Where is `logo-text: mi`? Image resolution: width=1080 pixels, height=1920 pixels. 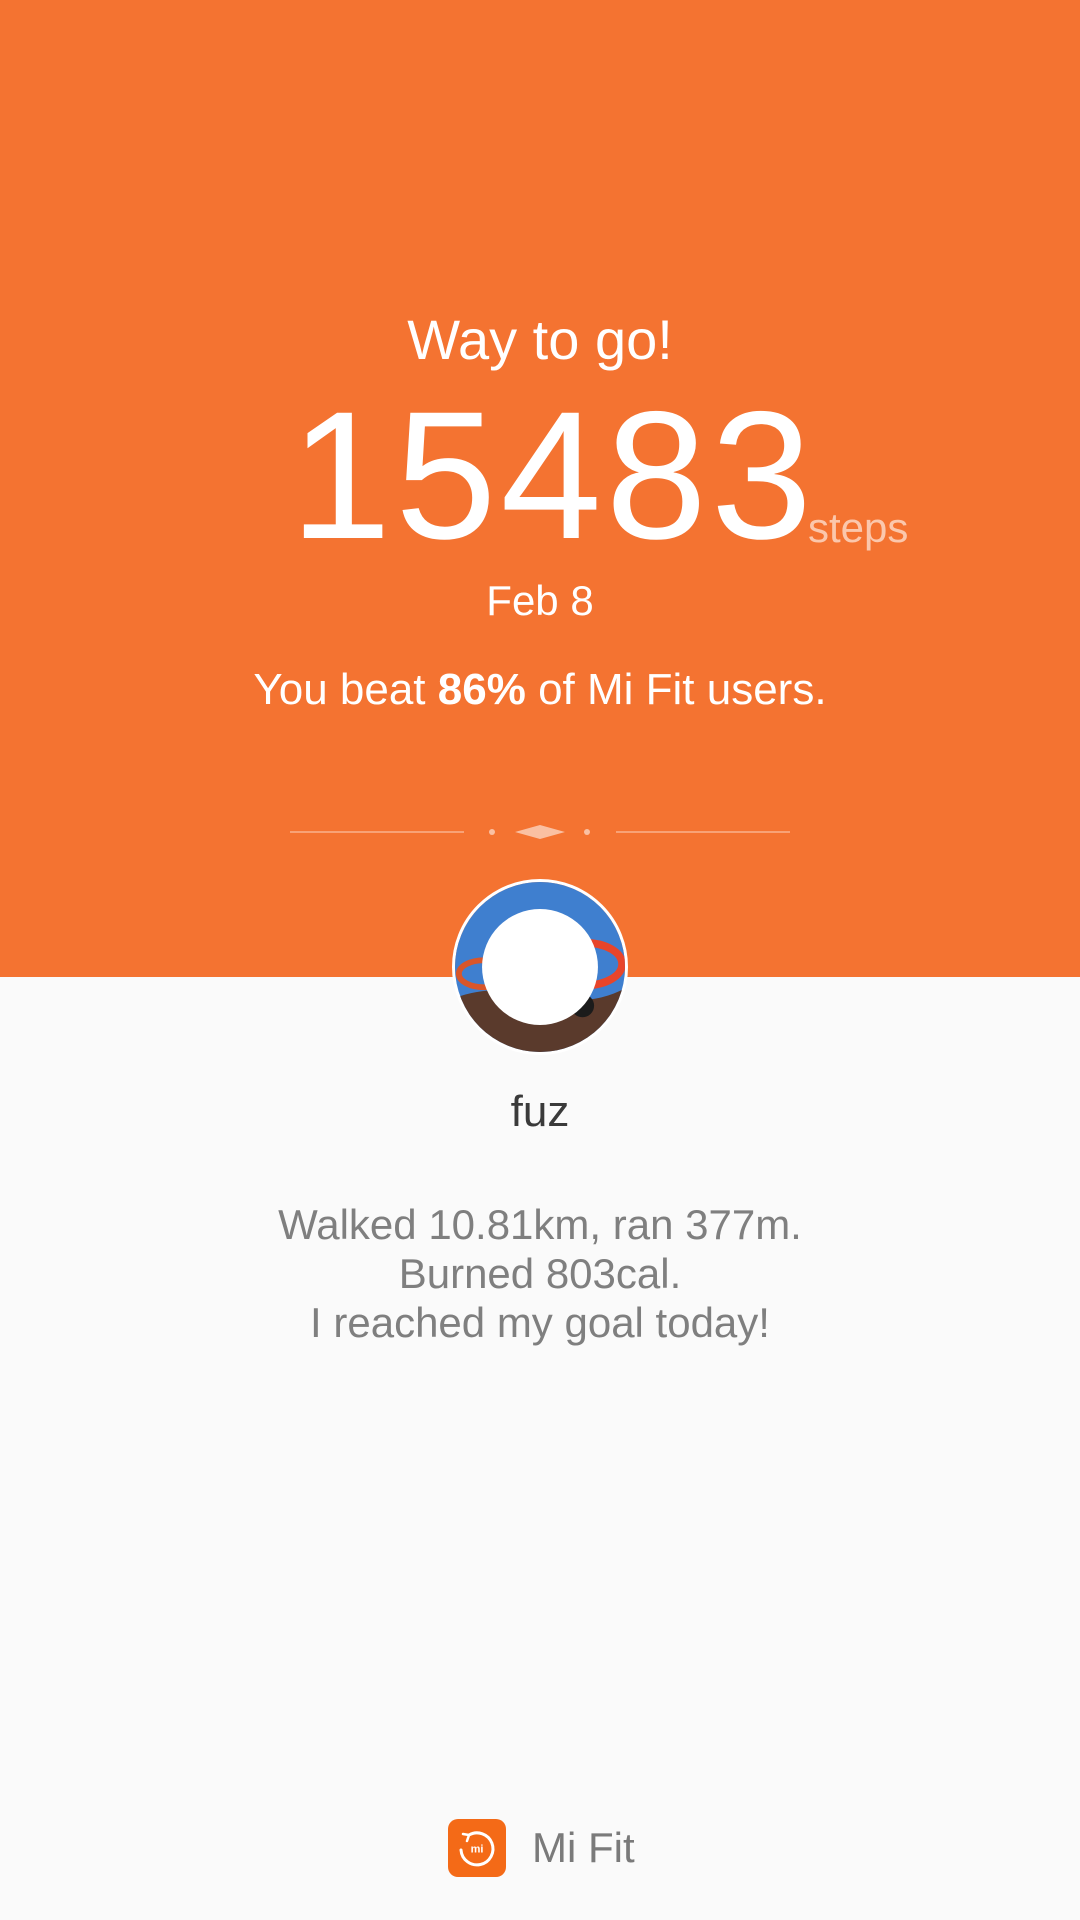 logo-text: mi is located at coordinates (477, 1850).